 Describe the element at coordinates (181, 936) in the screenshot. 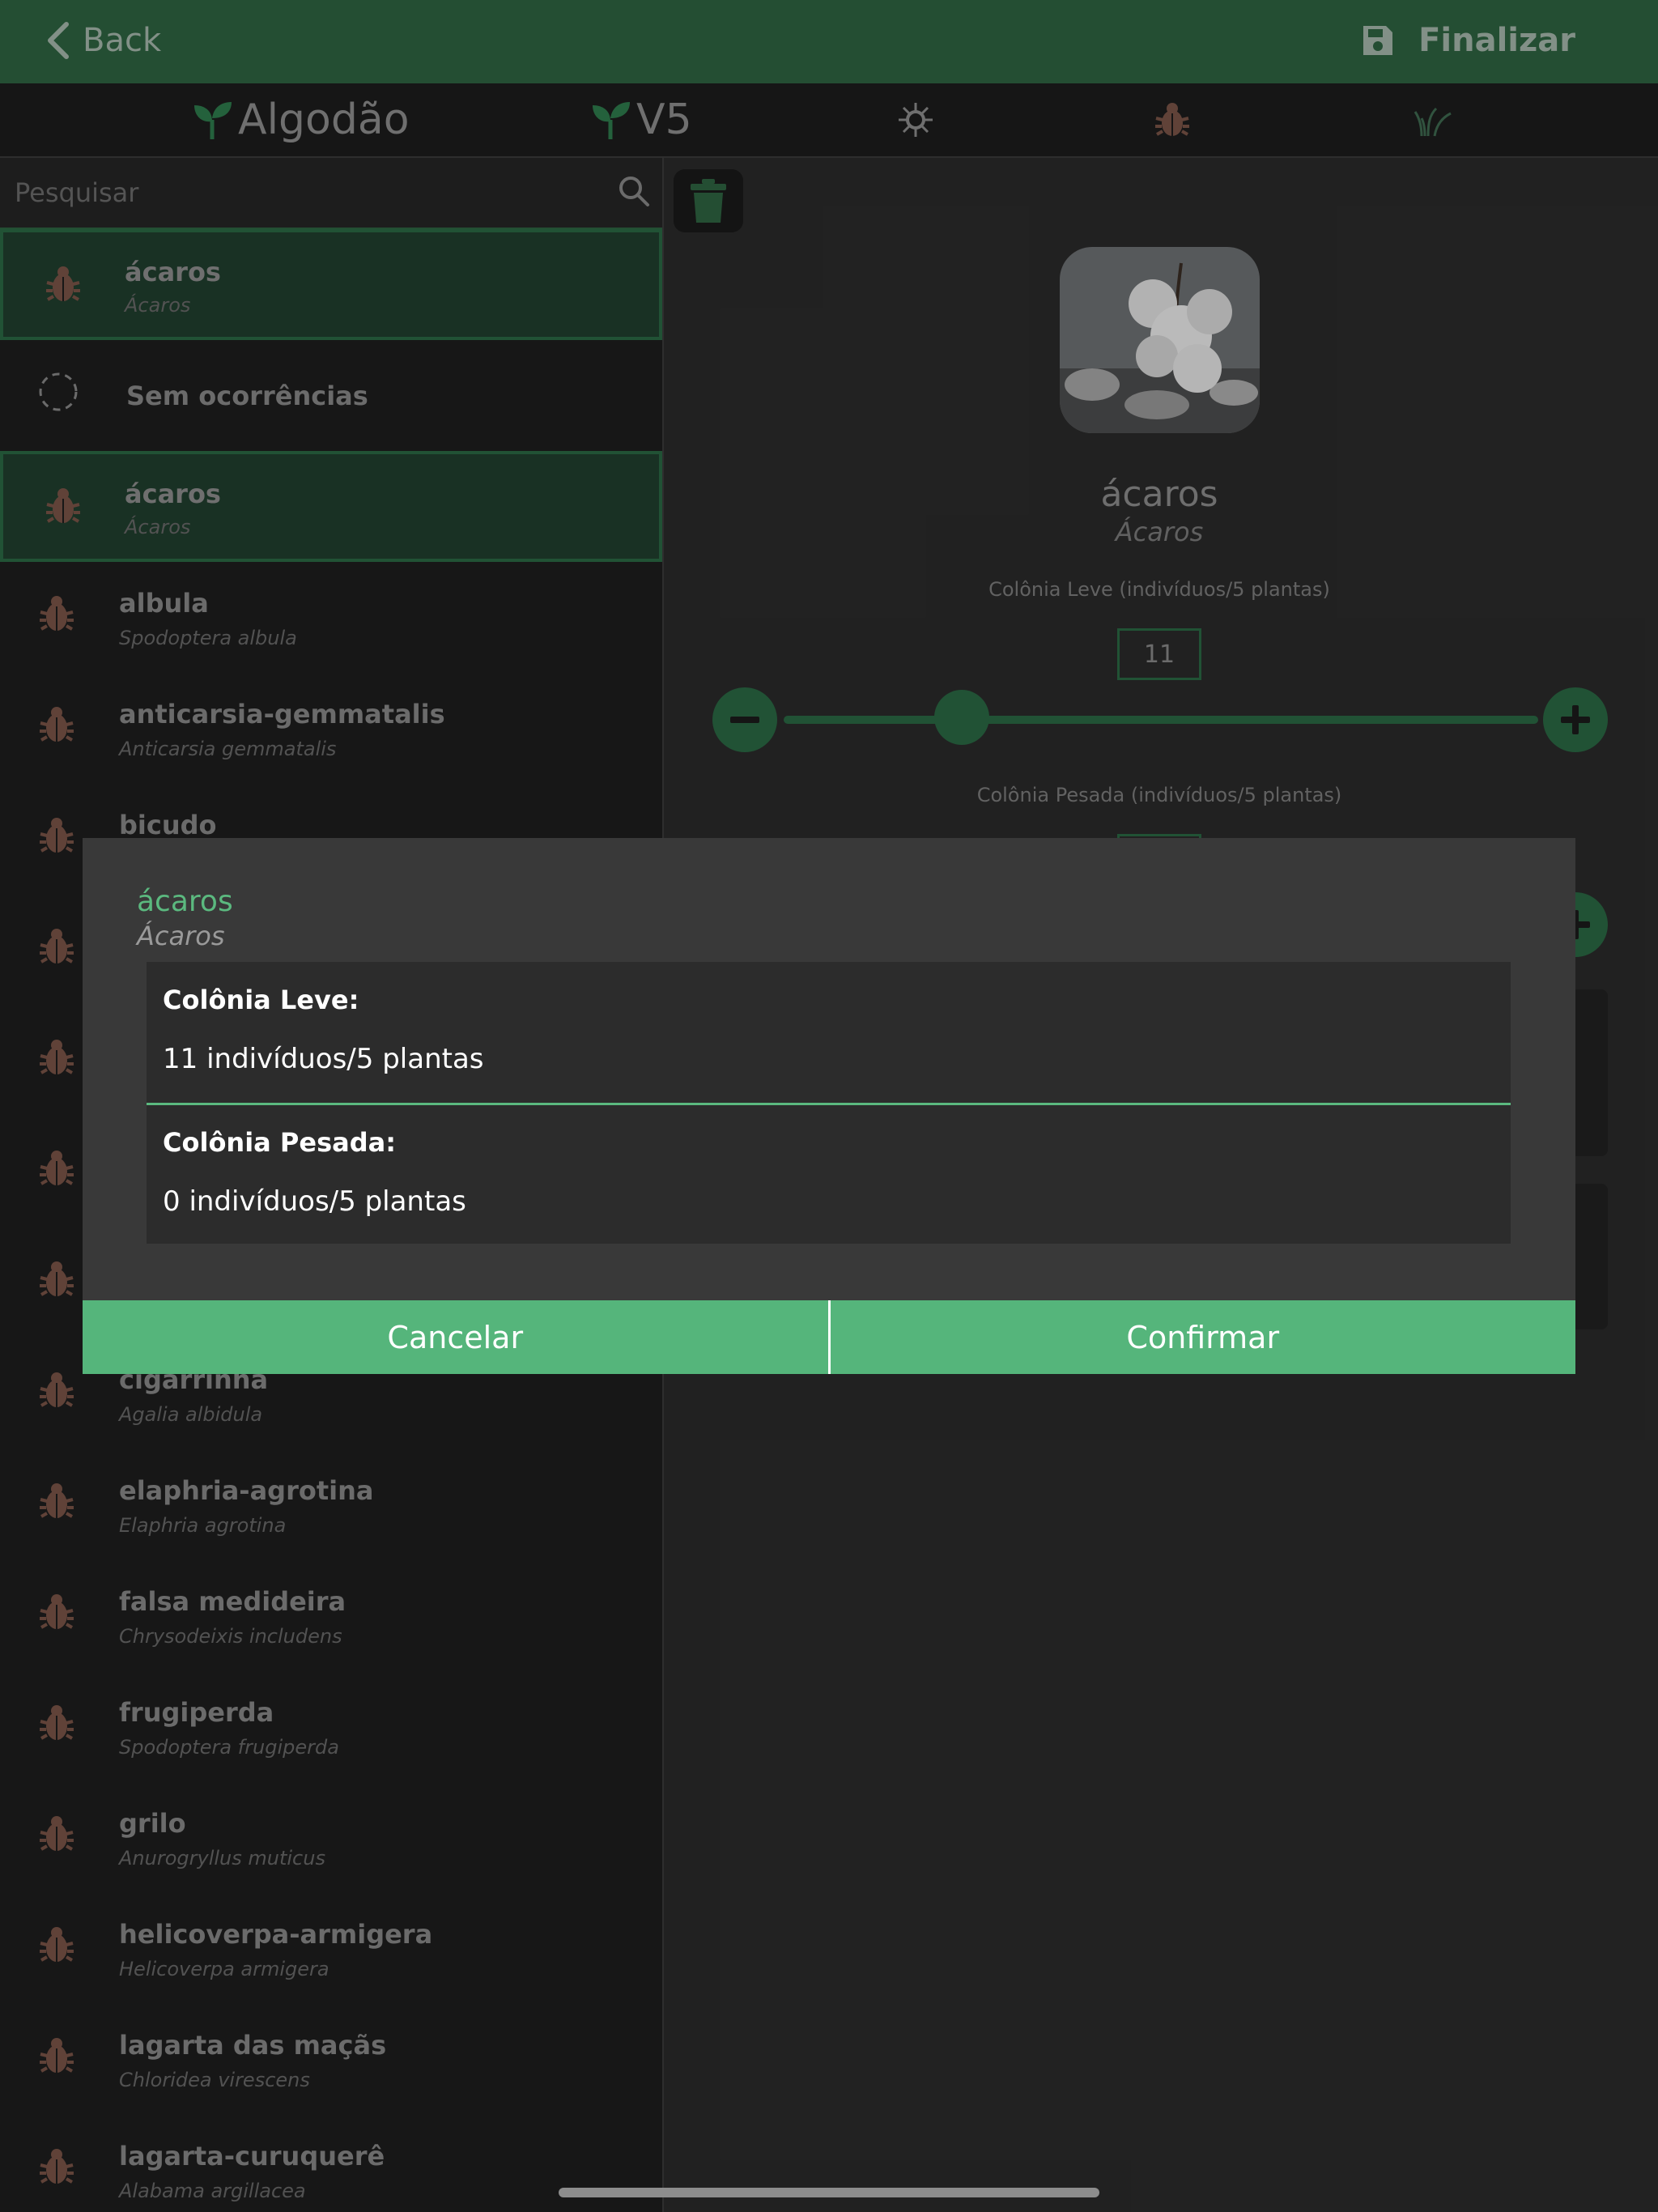

I see `dialog-pest-scientific: Ácaros` at that location.